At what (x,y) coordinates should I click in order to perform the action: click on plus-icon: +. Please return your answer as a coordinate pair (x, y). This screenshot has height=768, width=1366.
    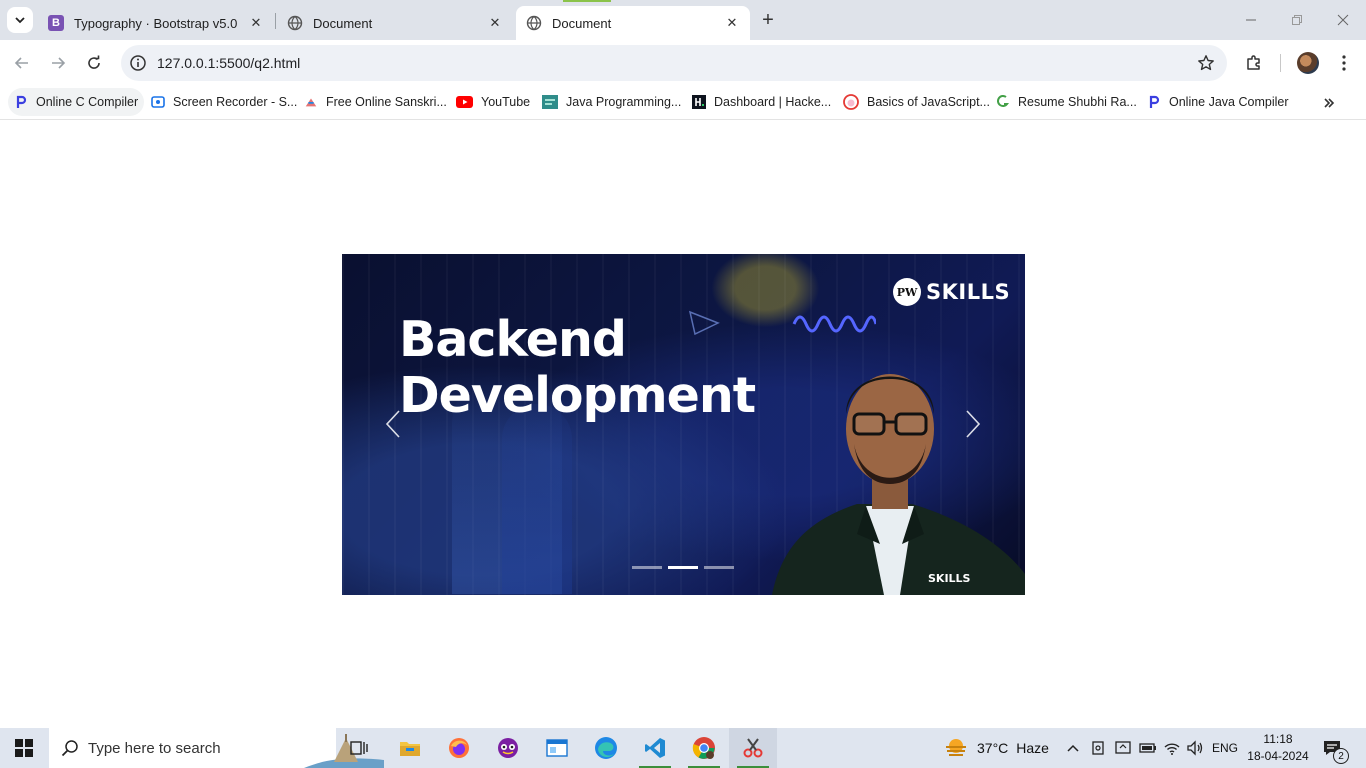
    Looking at the image, I should click on (768, 19).